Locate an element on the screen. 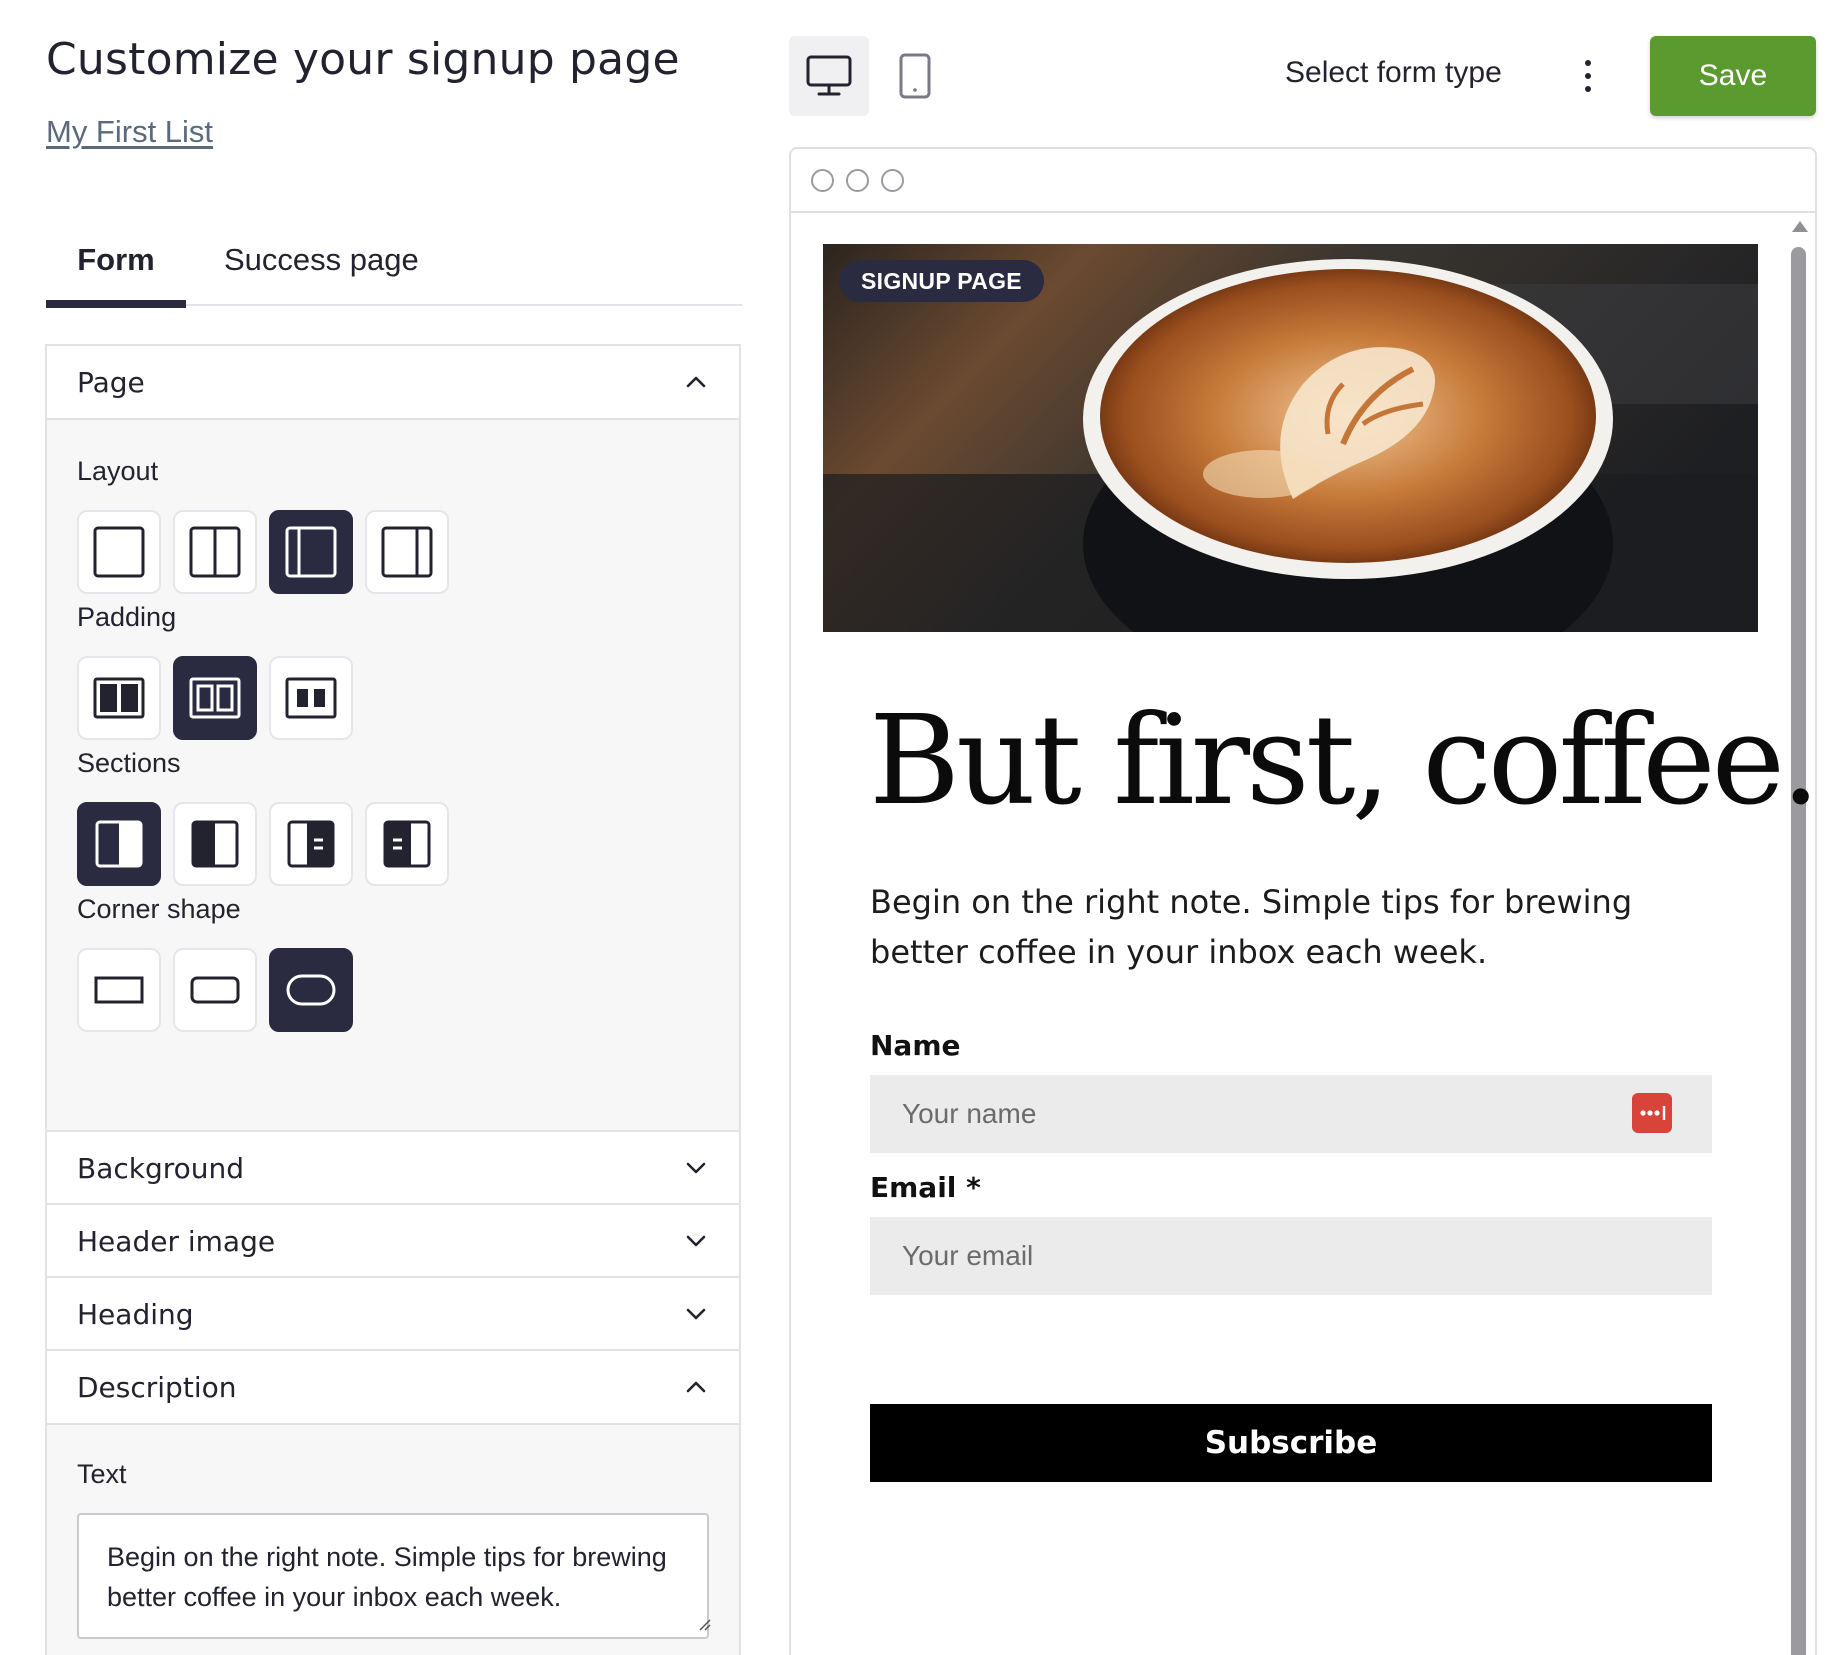  sections-split-light-icon is located at coordinates (119, 844).